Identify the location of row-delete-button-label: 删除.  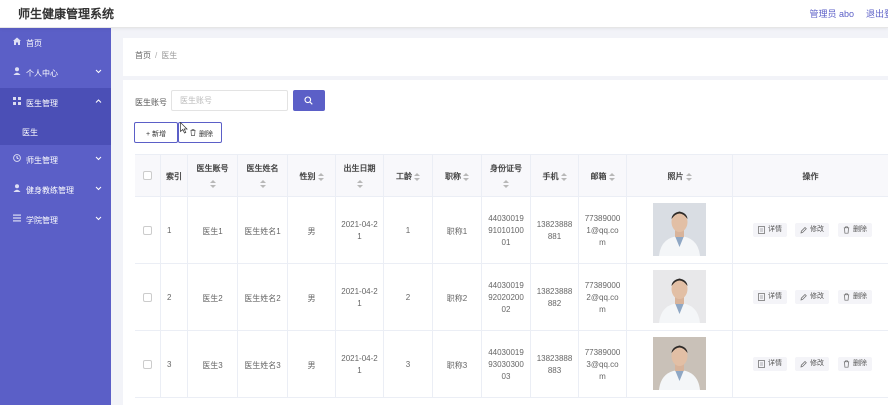
(860, 363).